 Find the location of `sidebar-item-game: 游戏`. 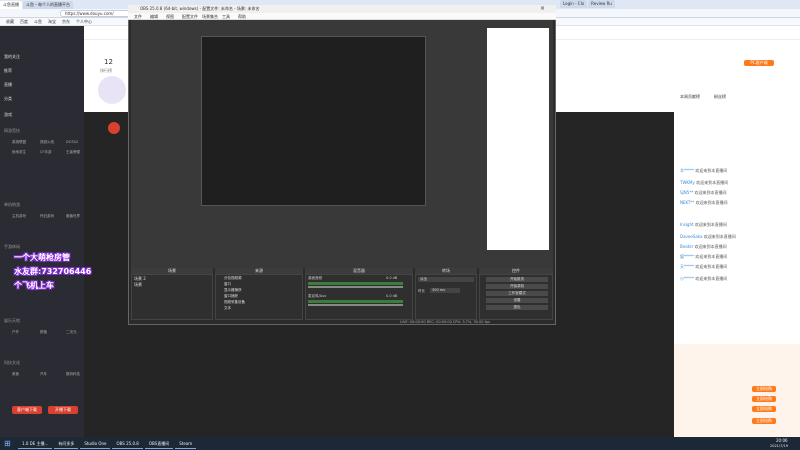

sidebar-item-game: 游戏 is located at coordinates (8, 115).